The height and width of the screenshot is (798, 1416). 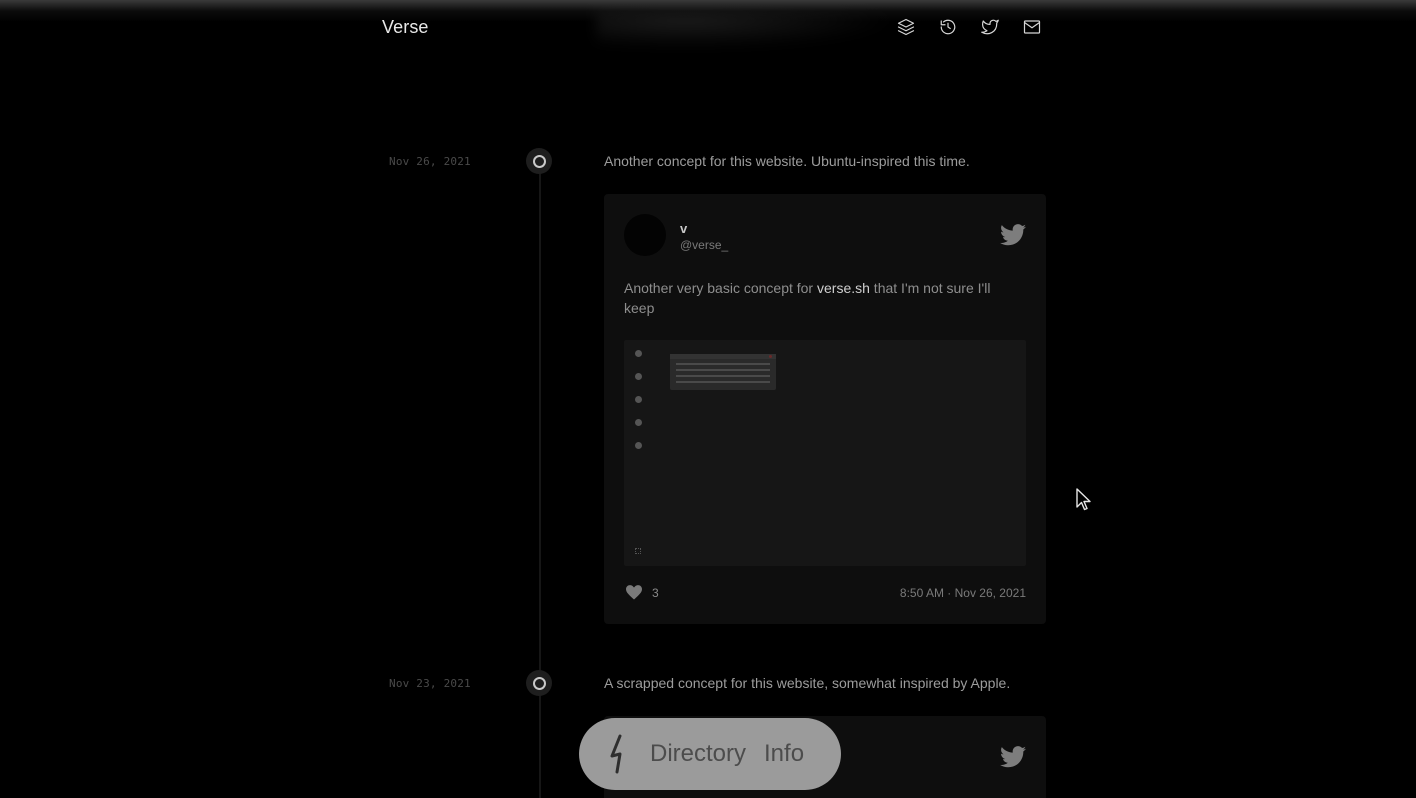 What do you see at coordinates (698, 754) in the screenshot?
I see `directory-link: Directory` at bounding box center [698, 754].